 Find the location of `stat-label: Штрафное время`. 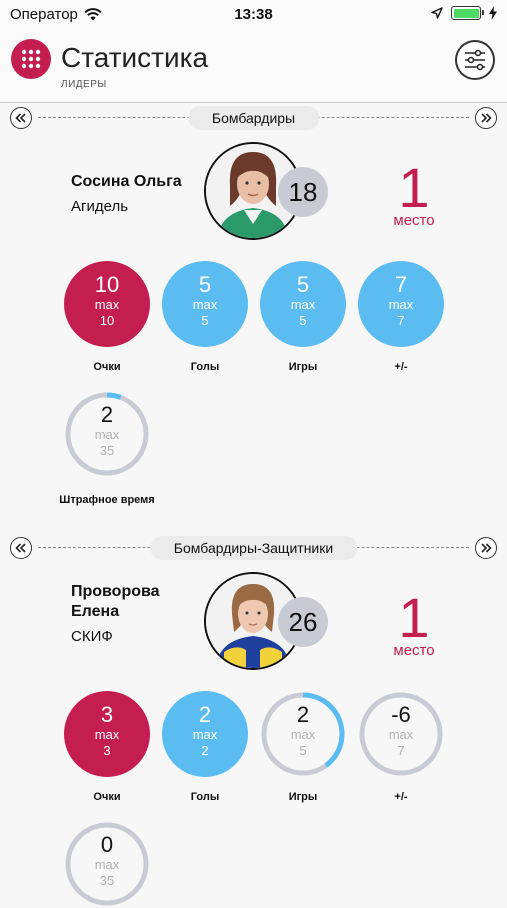

stat-label: Штрафное время is located at coordinates (107, 500).